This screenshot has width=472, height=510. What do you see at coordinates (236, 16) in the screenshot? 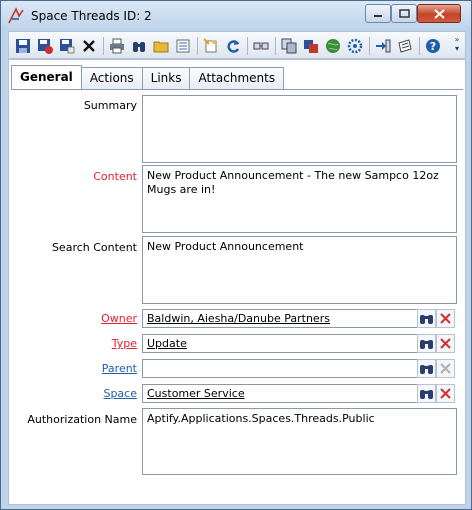
I see `title-bar: Space Threads ID: 2` at bounding box center [236, 16].